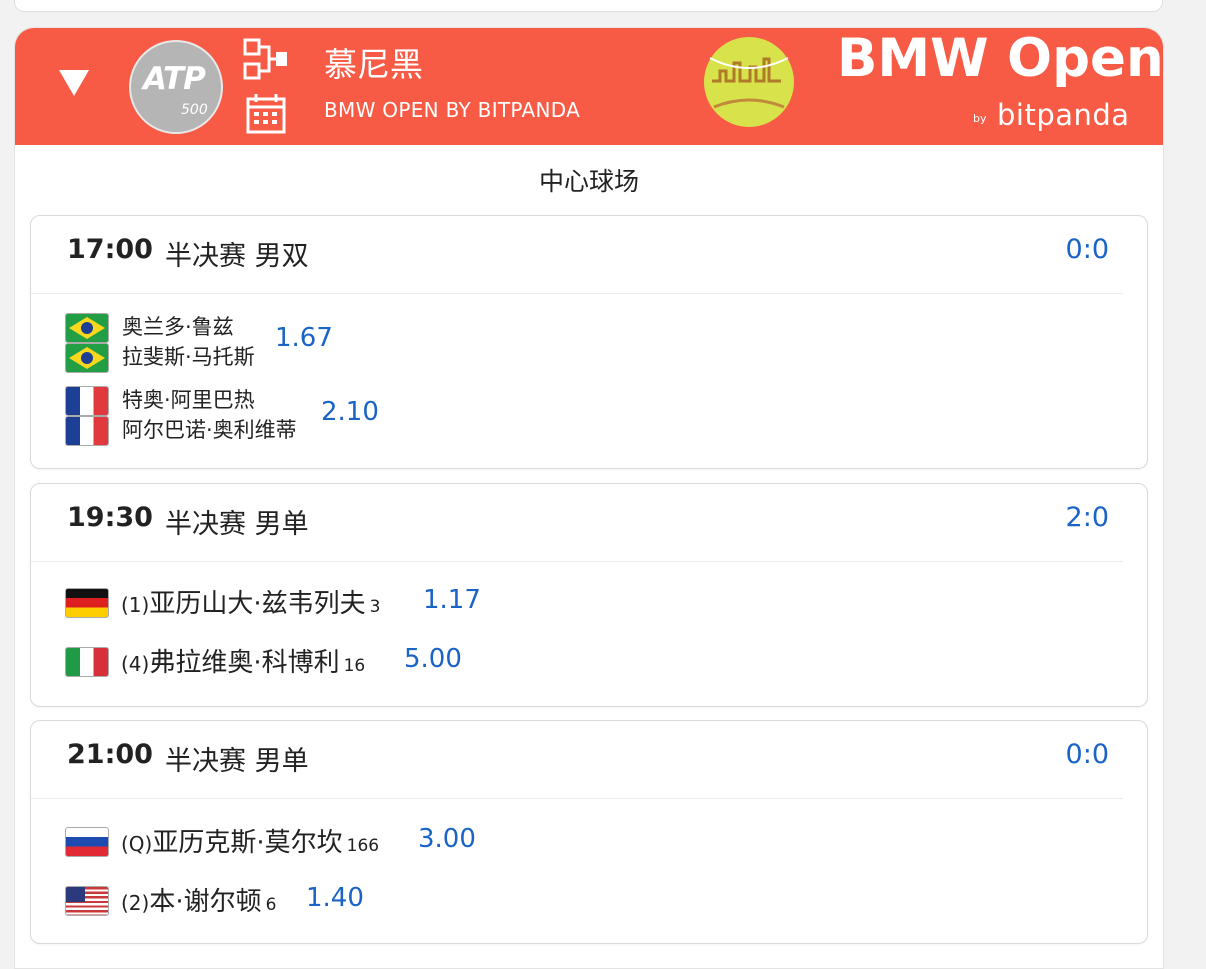 This screenshot has height=969, width=1206. I want to click on player-rank: 6, so click(271, 905).